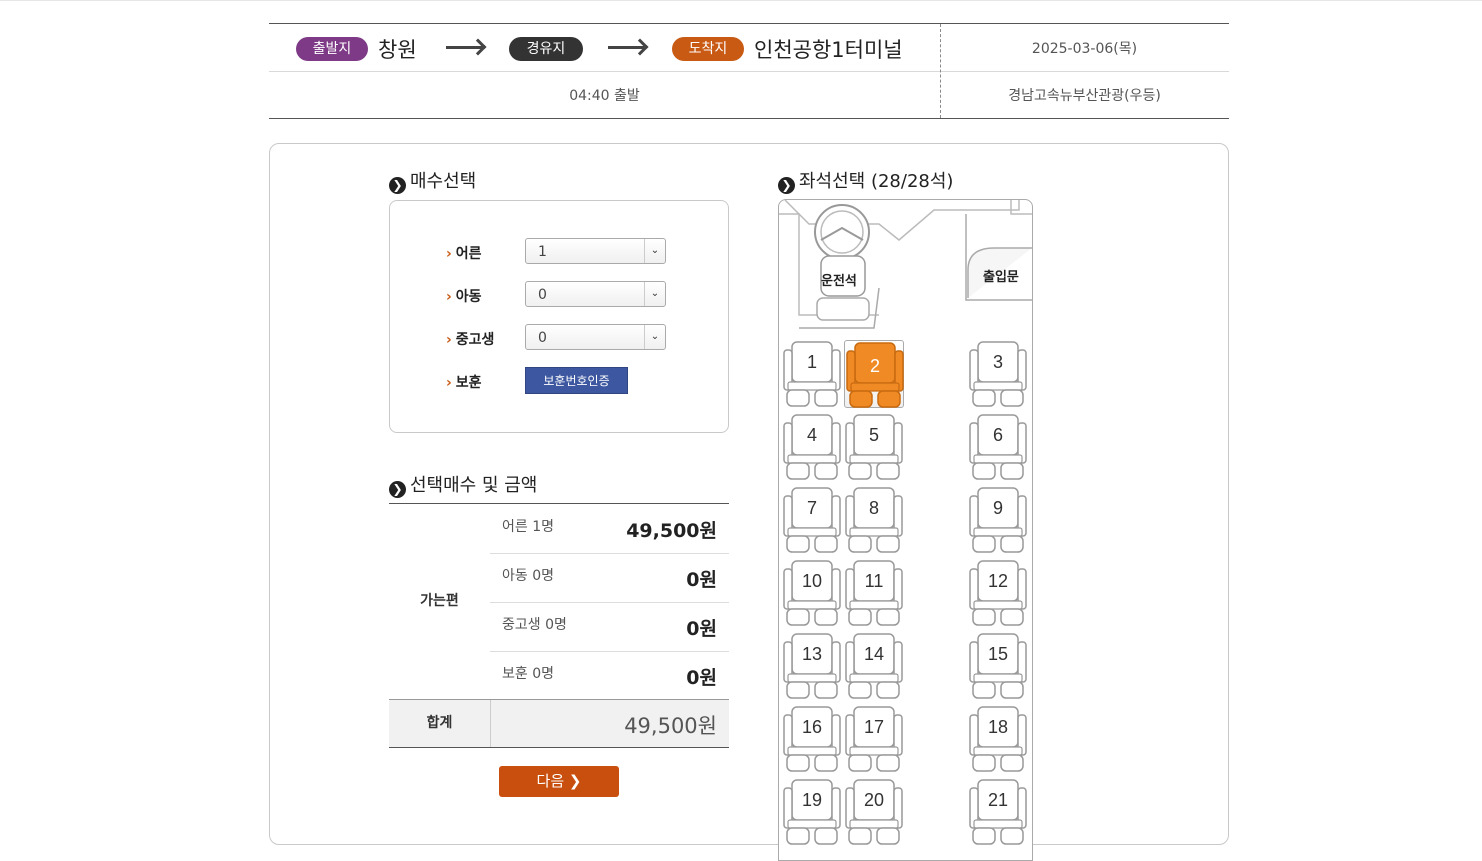 This screenshot has height=861, width=1482. I want to click on seat-9: 9, so click(998, 520).